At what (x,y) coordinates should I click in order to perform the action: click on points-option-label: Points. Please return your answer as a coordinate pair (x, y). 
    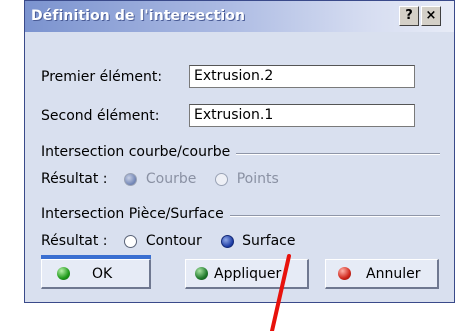
    Looking at the image, I should click on (257, 179).